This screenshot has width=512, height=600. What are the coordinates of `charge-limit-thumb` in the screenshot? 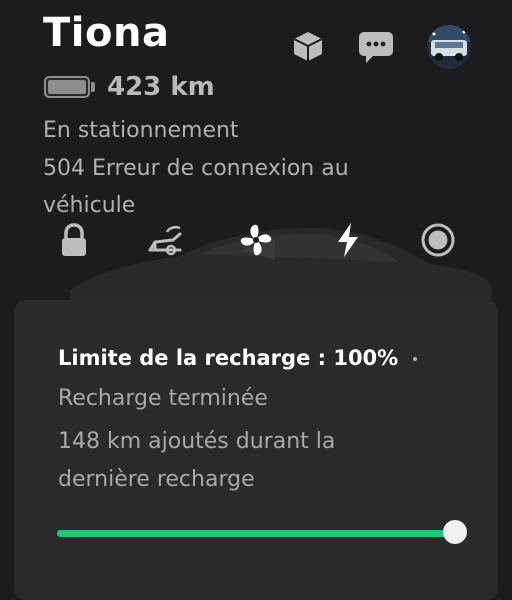 It's located at (455, 532).